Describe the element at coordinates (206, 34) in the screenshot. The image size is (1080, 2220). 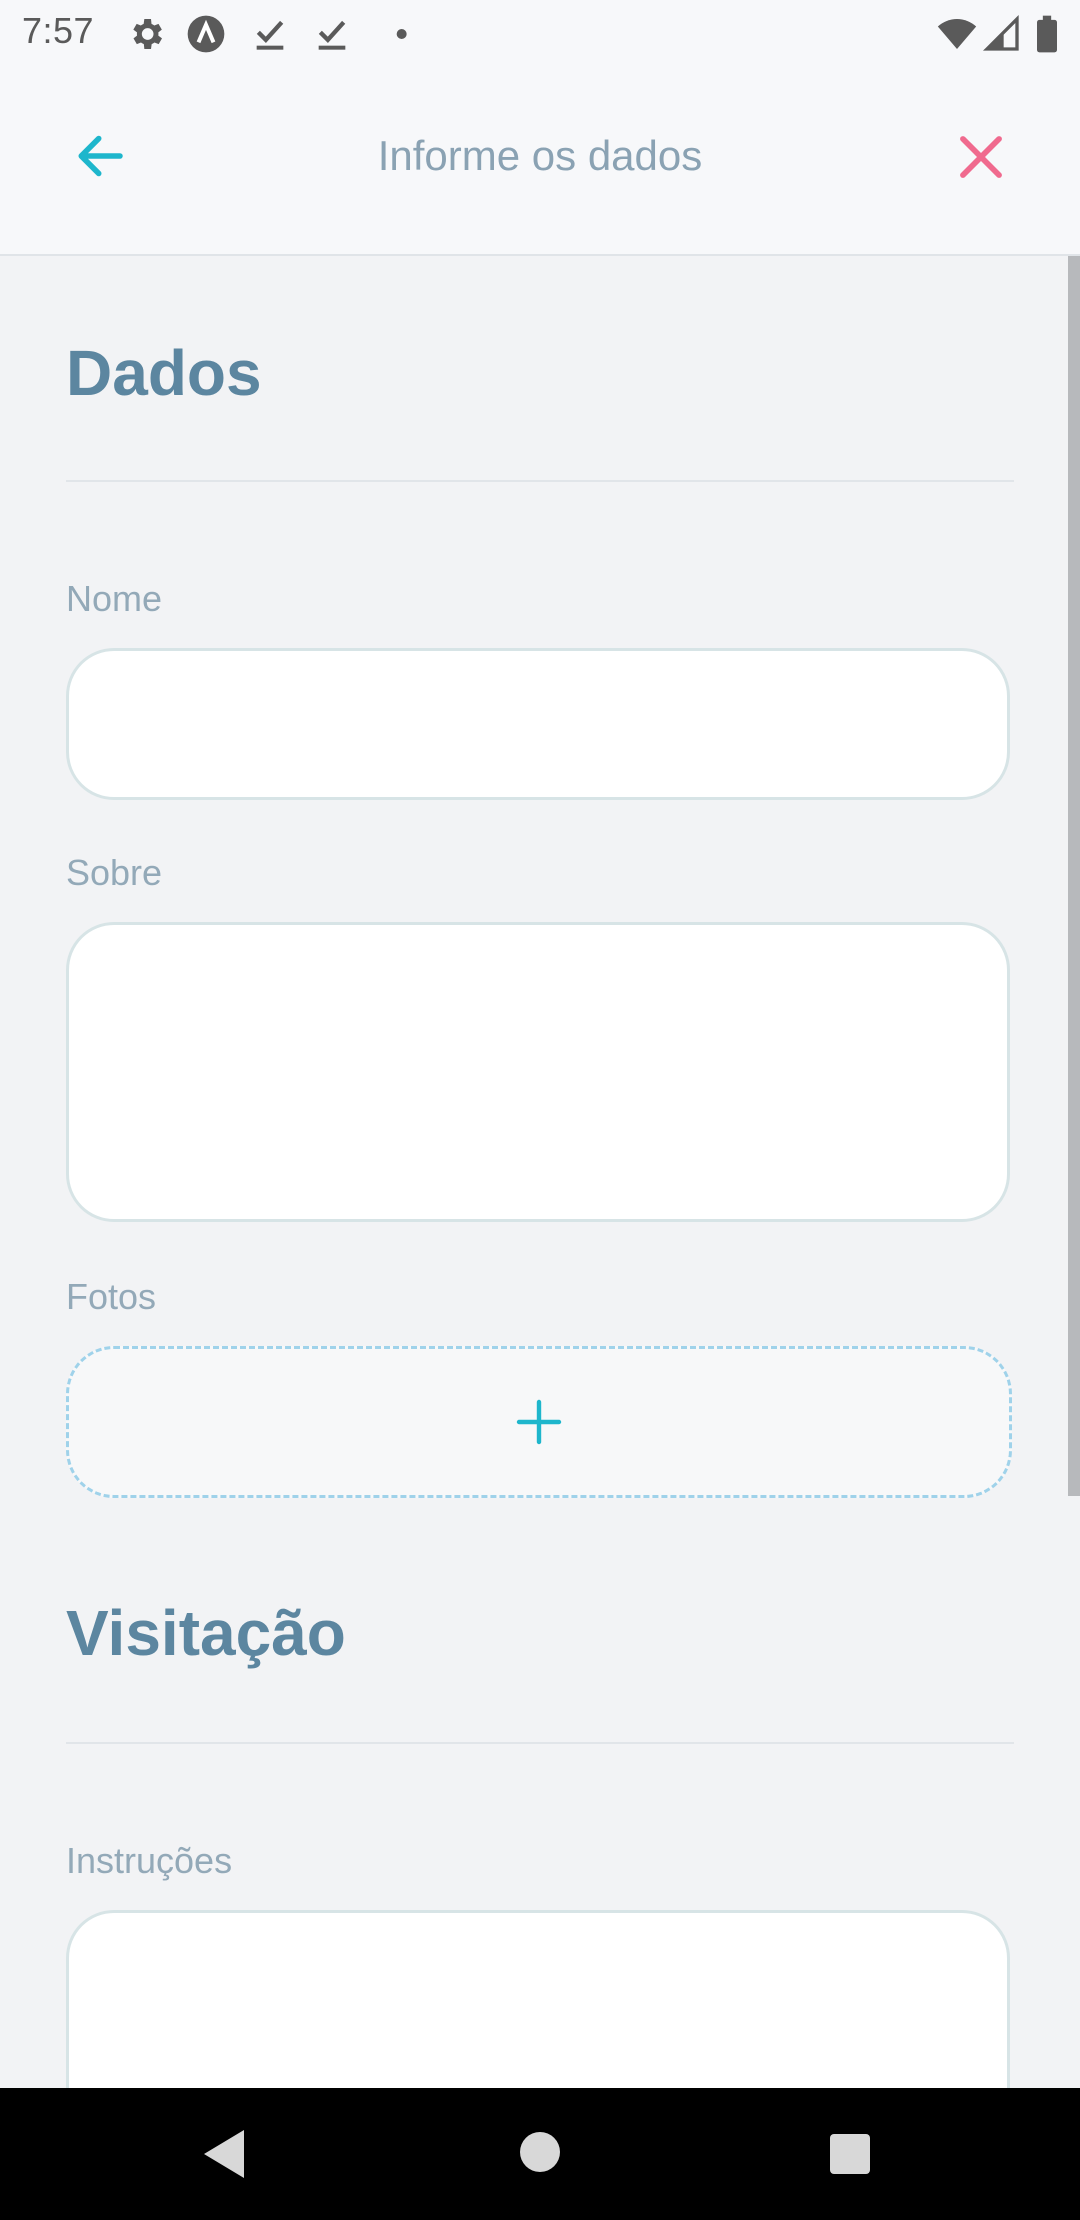
I see `android-a-icon` at that location.